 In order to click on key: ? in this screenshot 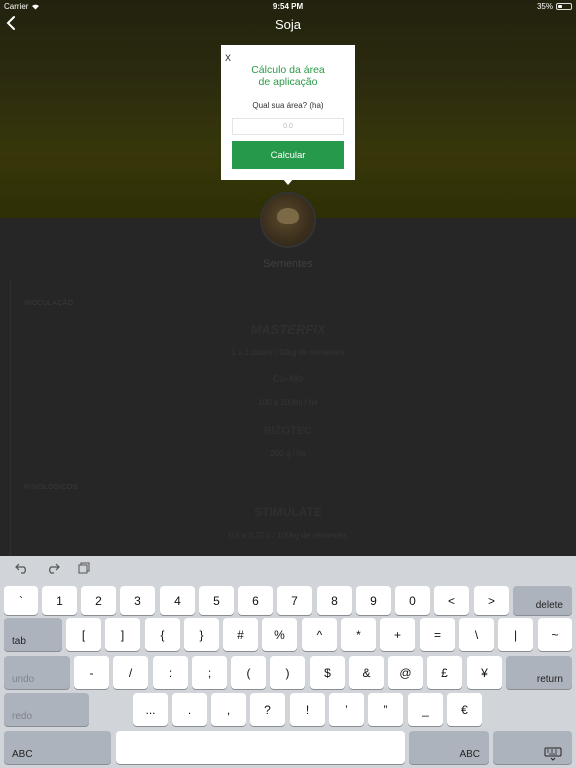, I will do `click(267, 709)`.